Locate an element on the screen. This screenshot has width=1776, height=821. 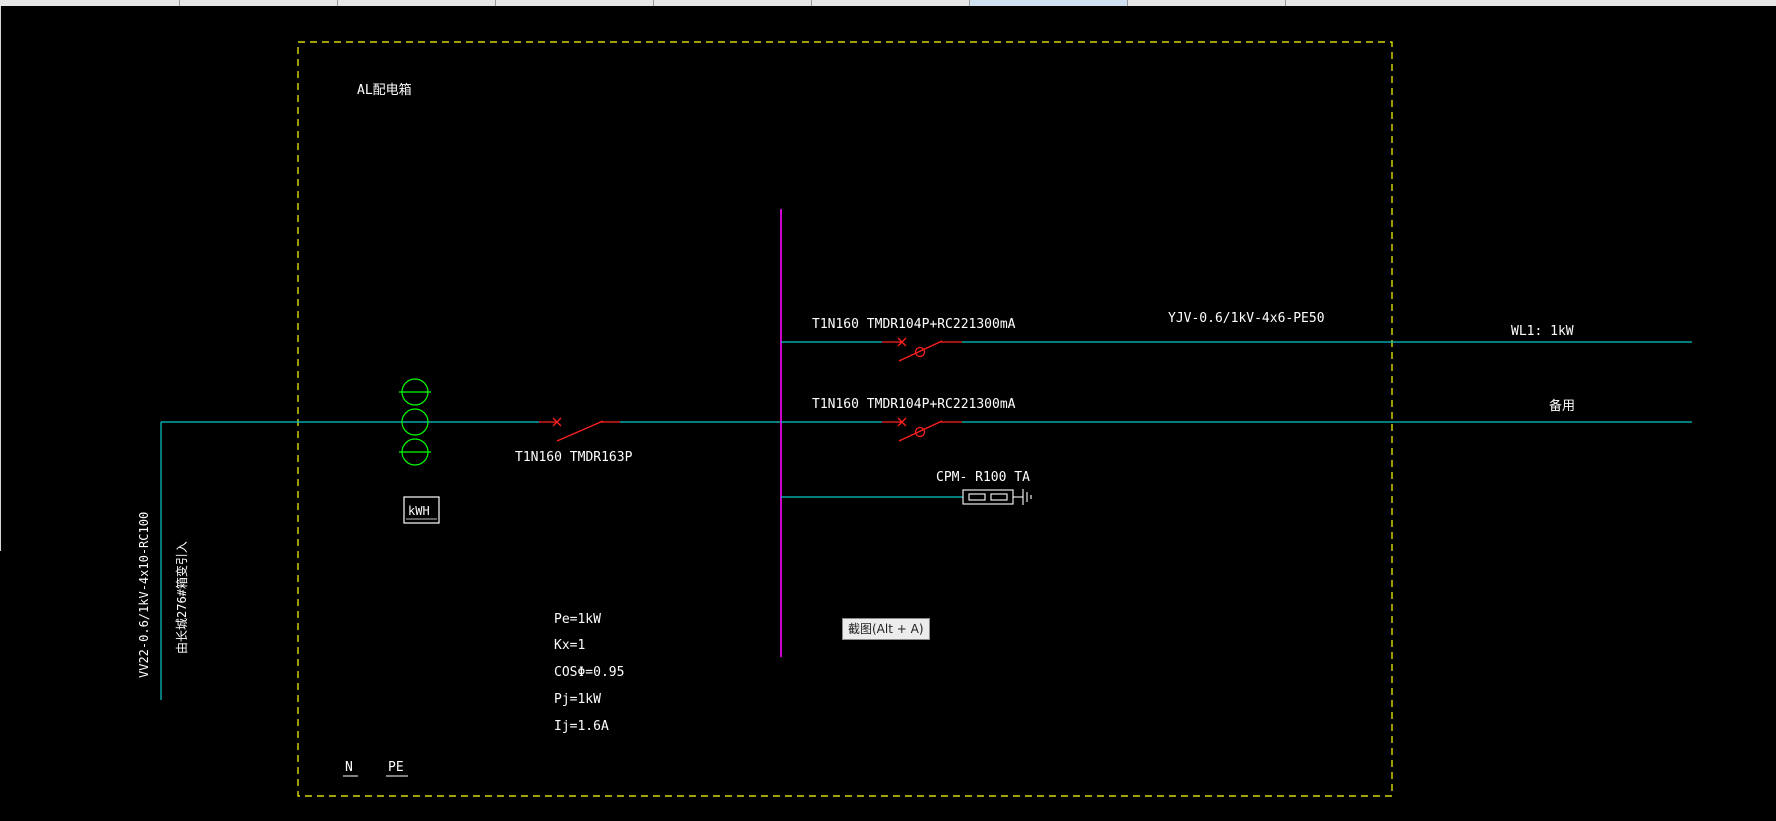
load-calc-cos: COSΦ=0.95 is located at coordinates (589, 672).